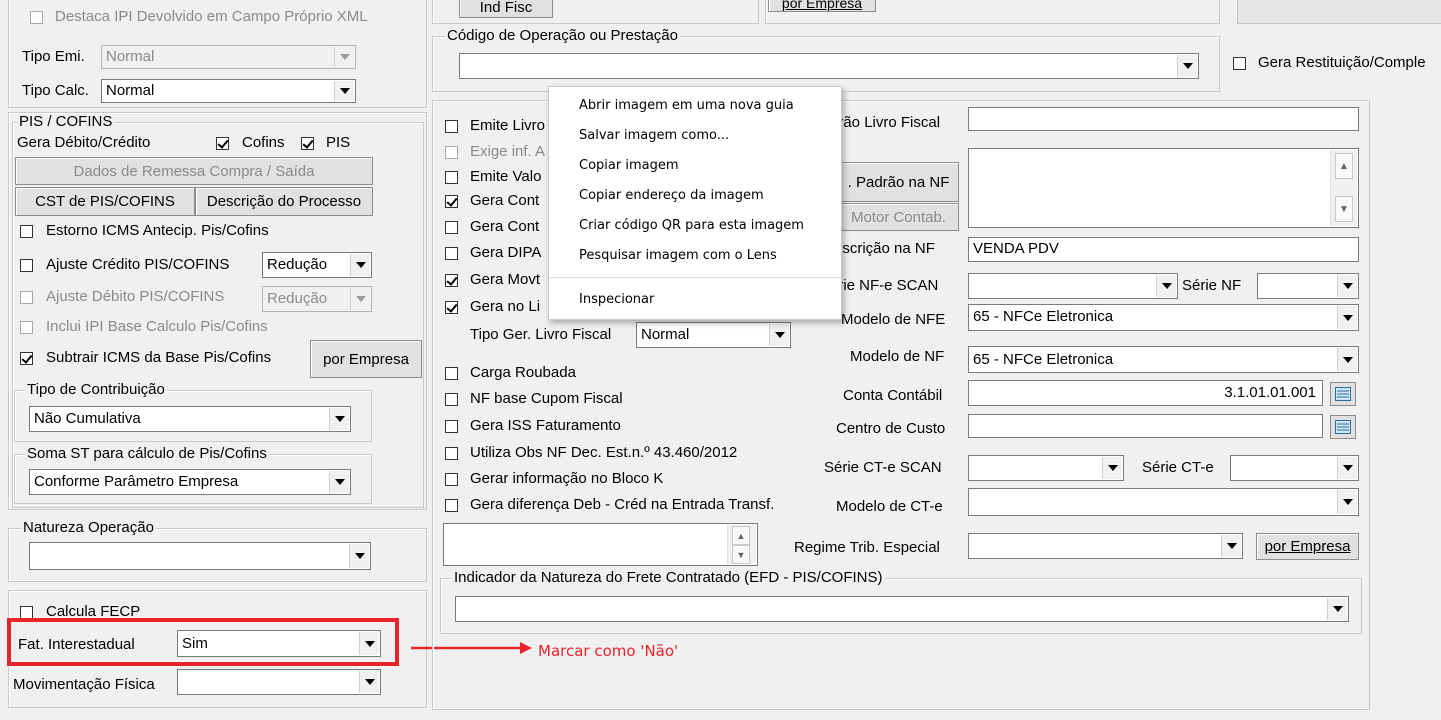 The height and width of the screenshot is (720, 1441). Describe the element at coordinates (678, 256) in the screenshot. I see `menu-item-search-with-lens: Pesquisar imagem com o Lens` at that location.